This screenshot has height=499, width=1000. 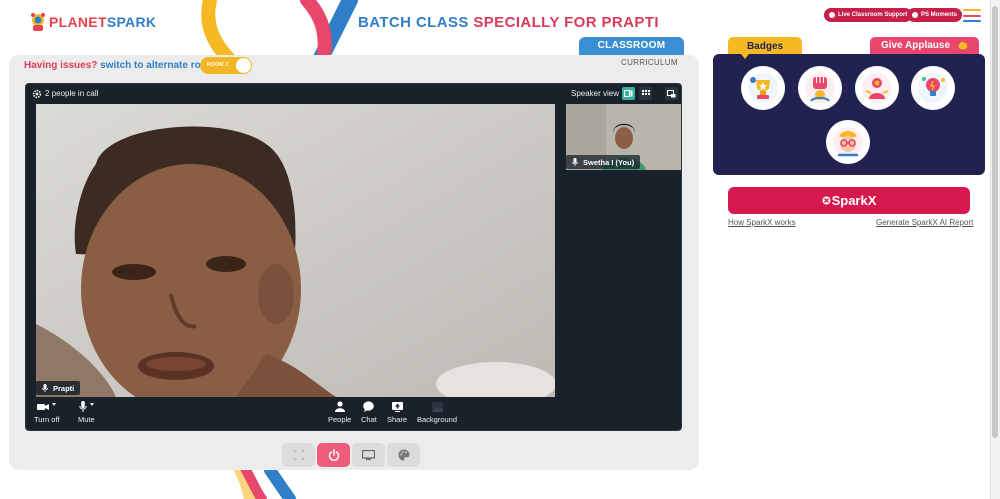 I want to click on live-classroom-support-button: Live Classroom Support, so click(x=868, y=15).